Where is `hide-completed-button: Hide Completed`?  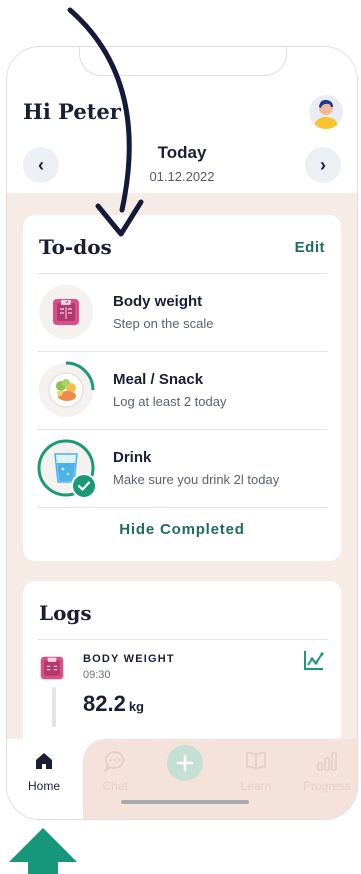 hide-completed-button: Hide Completed is located at coordinates (182, 529).